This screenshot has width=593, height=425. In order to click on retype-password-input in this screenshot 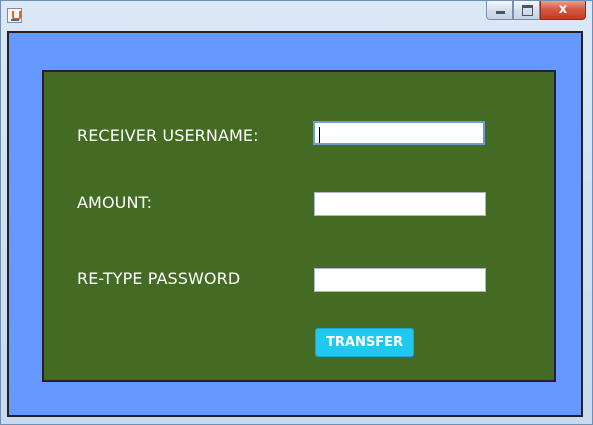, I will do `click(400, 280)`.